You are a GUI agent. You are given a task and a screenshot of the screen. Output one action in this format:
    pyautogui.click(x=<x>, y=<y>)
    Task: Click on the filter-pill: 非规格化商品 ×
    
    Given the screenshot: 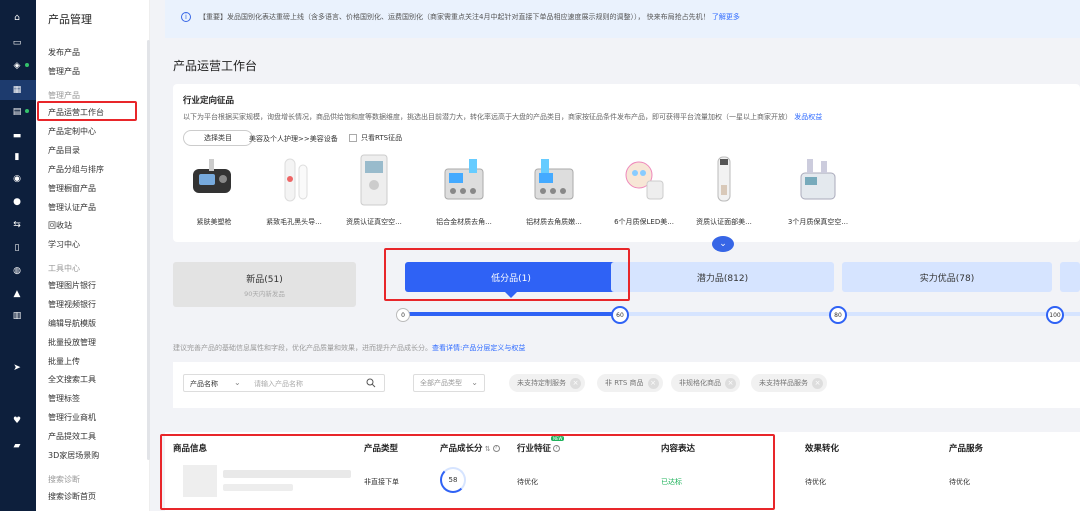 What is the action you would take?
    pyautogui.click(x=705, y=383)
    